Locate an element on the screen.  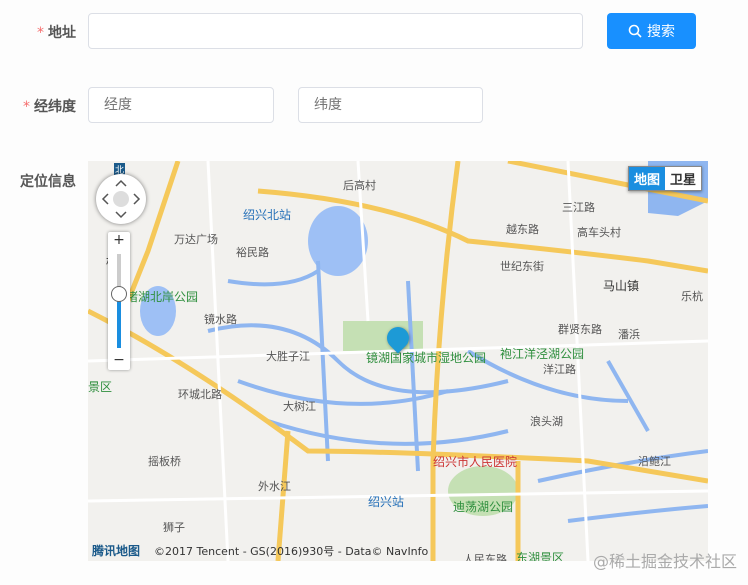
map-label: 三江路 is located at coordinates (578, 207).